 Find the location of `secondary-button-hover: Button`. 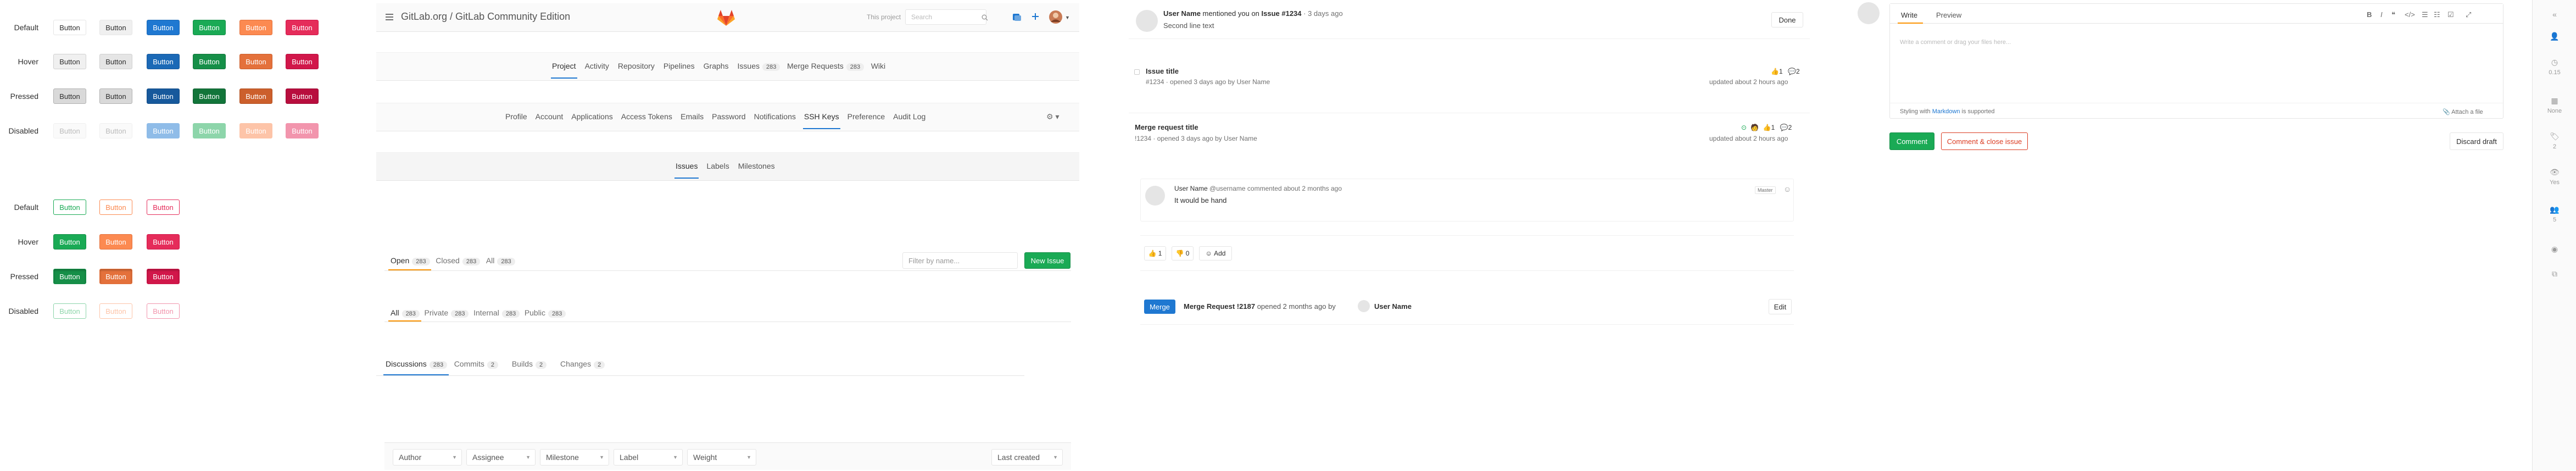

secondary-button-hover: Button is located at coordinates (115, 61).